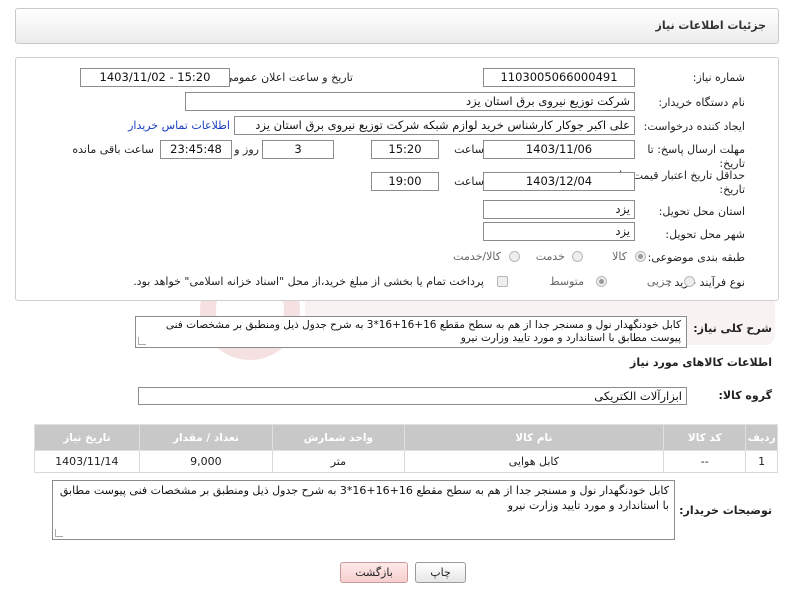 This screenshot has height=598, width=789. Describe the element at coordinates (701, 102) in the screenshot. I see `buyer-label: نام دستگاه خریدار:` at that location.